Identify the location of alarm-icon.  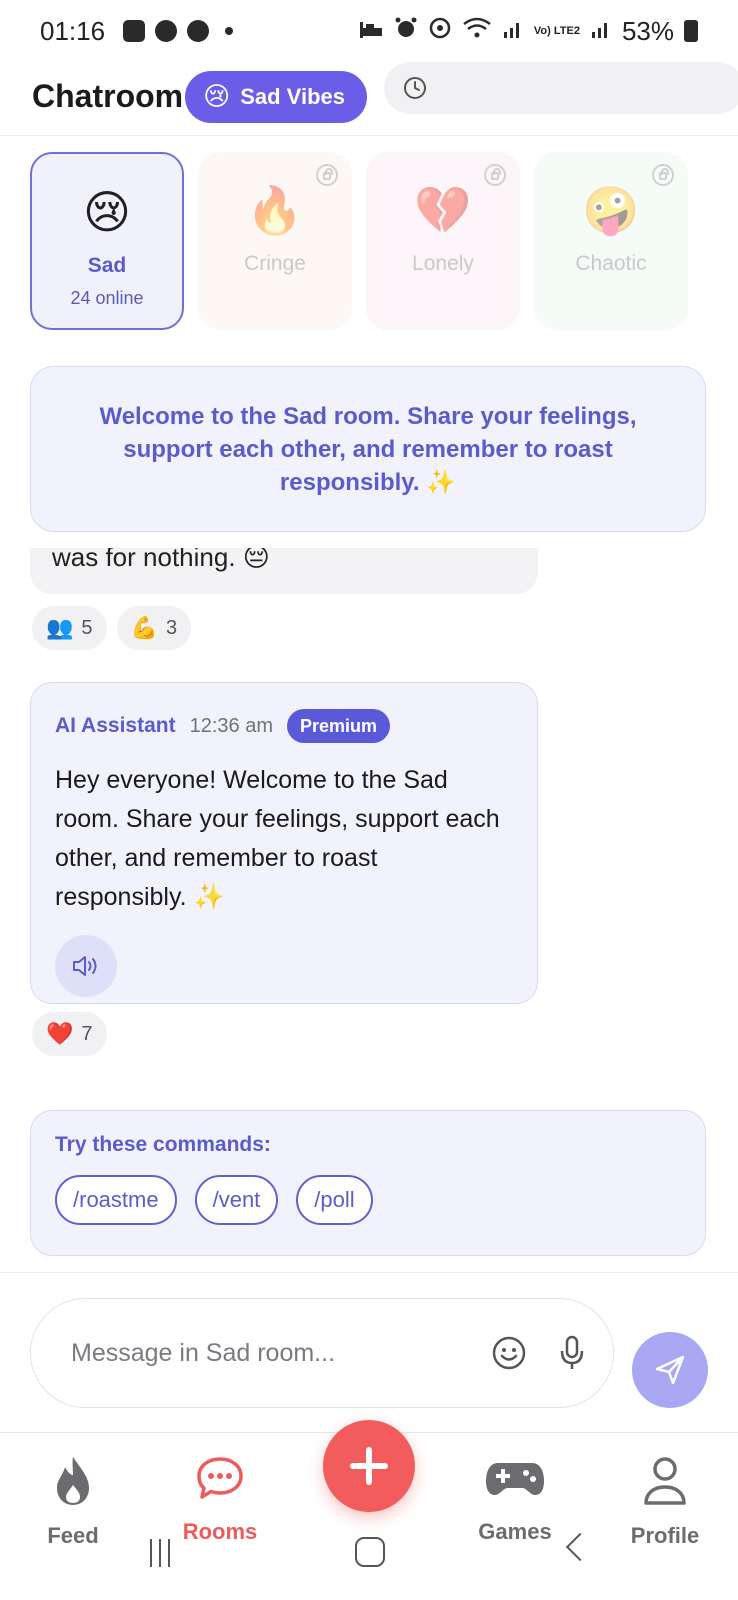
(406, 31).